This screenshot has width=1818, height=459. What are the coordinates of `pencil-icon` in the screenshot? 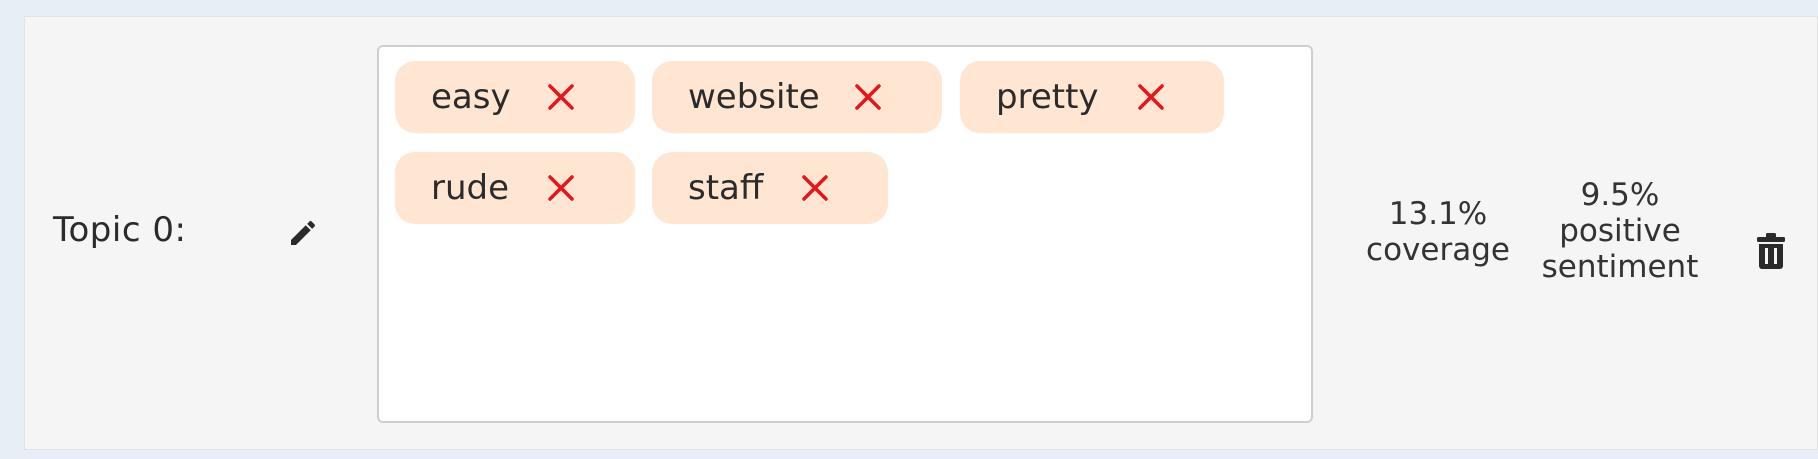 It's located at (303, 232).